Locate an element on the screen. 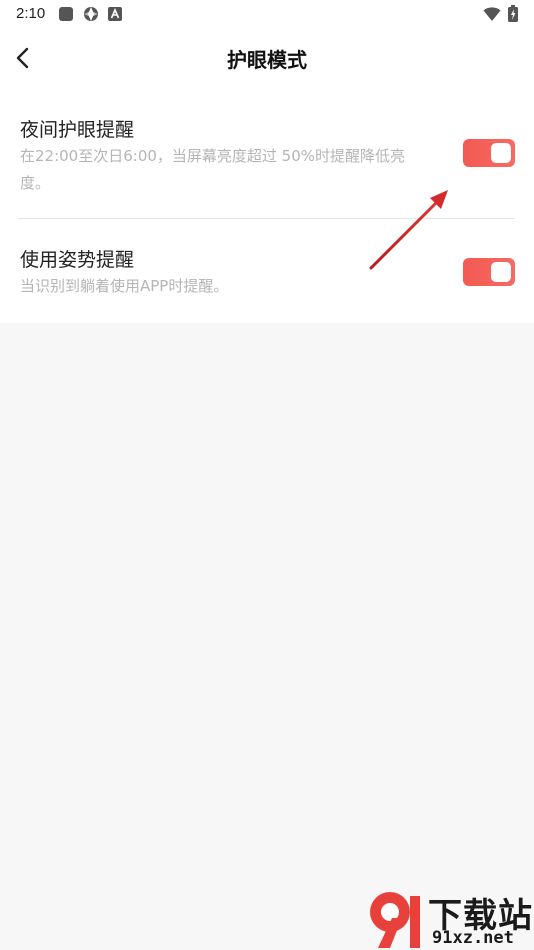 This screenshot has height=950, width=534. square-notification-icon is located at coordinates (66, 14).